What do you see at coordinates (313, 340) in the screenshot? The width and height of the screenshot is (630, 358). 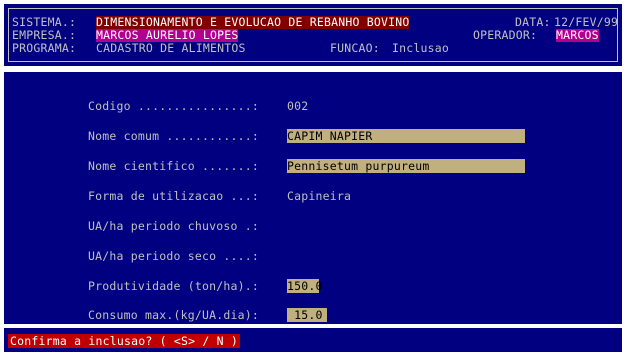 I see `status-bar: Confirma a inclusao? ( <S> / N )` at bounding box center [313, 340].